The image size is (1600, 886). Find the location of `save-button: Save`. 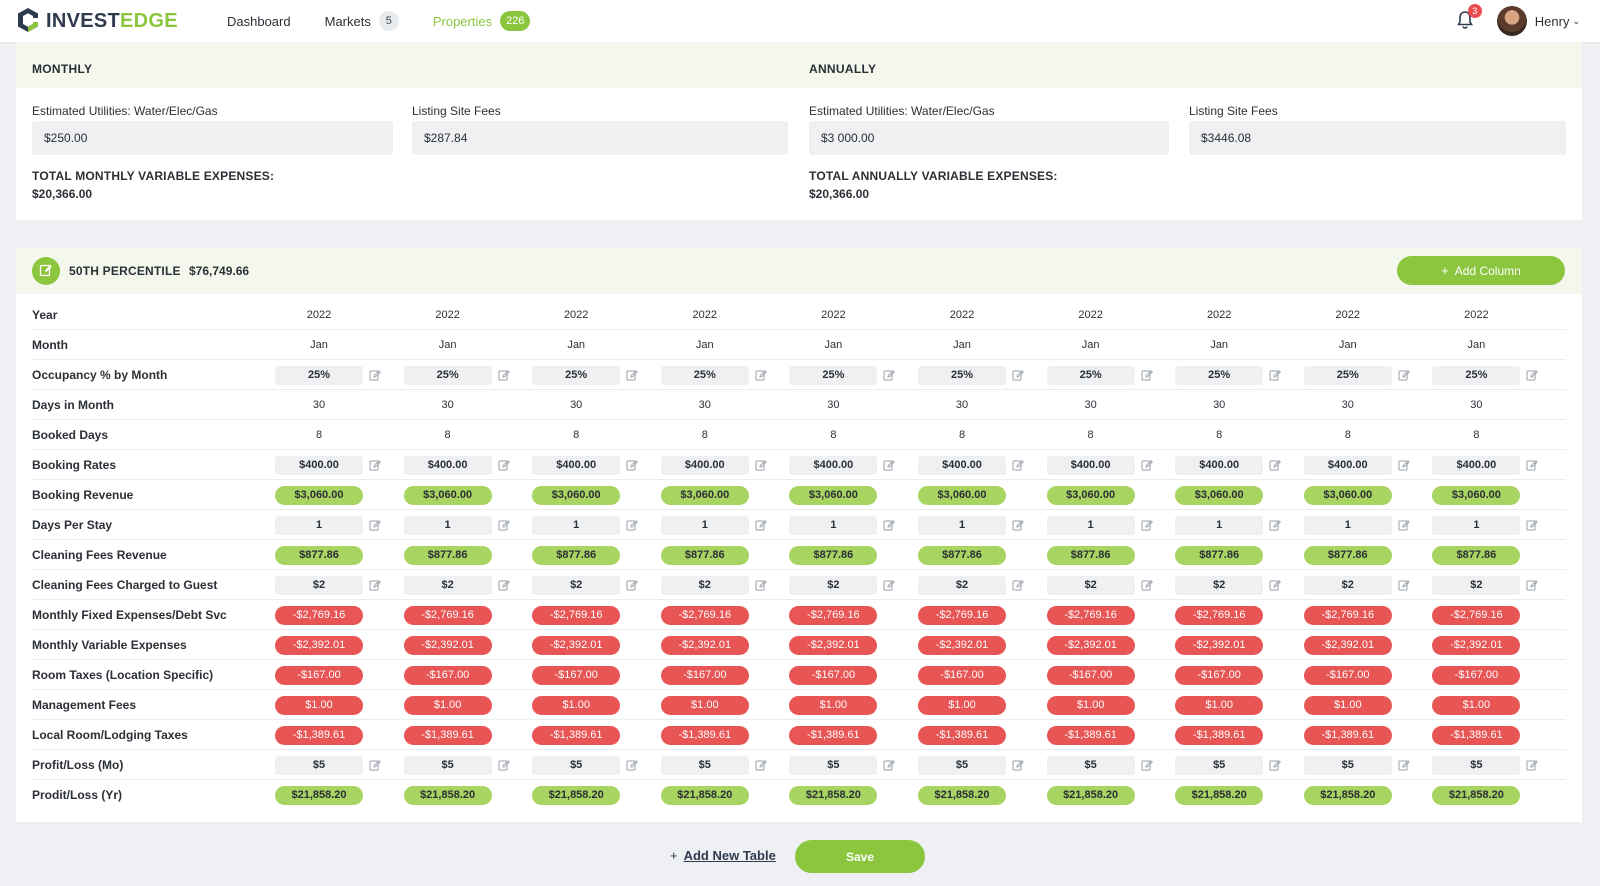

save-button: Save is located at coordinates (860, 856).